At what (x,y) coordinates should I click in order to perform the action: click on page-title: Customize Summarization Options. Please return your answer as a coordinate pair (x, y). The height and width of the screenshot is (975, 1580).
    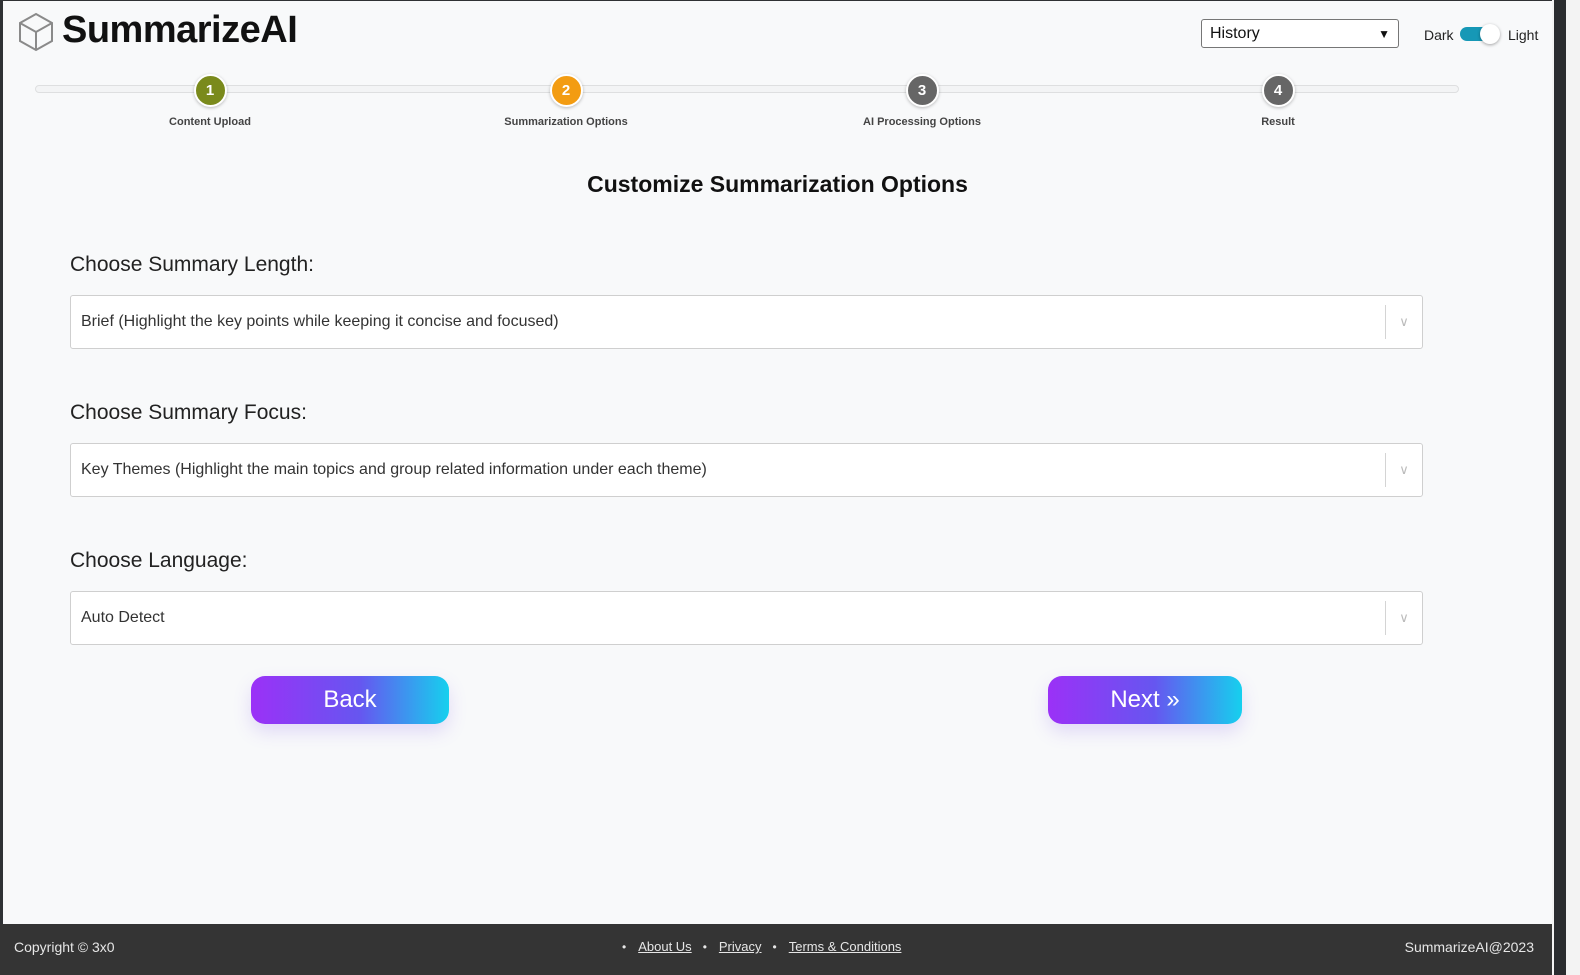
    Looking at the image, I should click on (777, 184).